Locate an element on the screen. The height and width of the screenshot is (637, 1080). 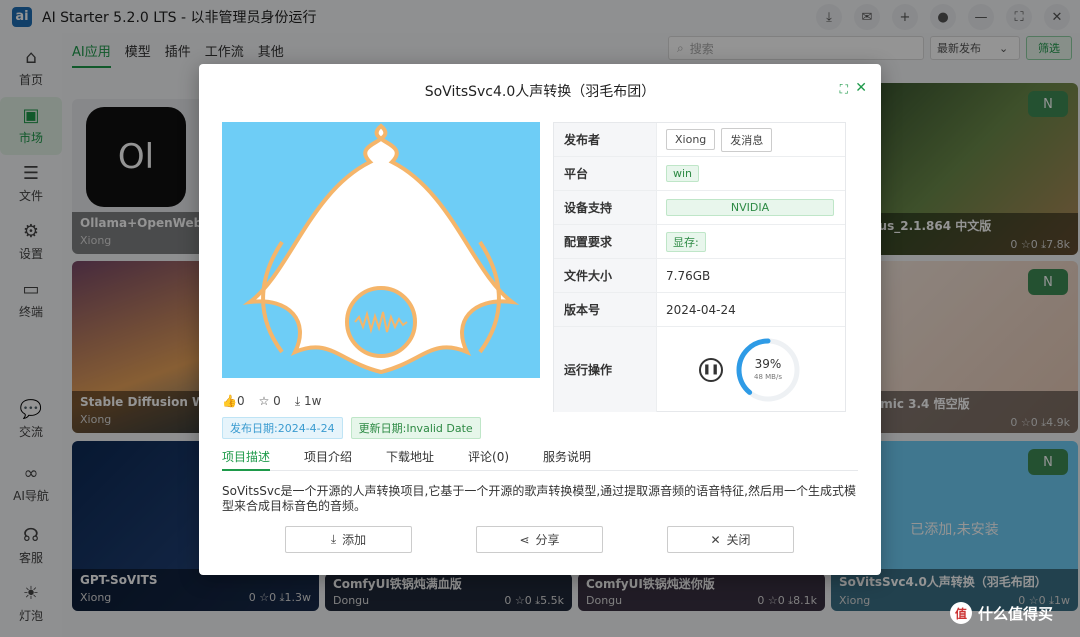
device-label: 设备支持 is located at coordinates (605, 207).